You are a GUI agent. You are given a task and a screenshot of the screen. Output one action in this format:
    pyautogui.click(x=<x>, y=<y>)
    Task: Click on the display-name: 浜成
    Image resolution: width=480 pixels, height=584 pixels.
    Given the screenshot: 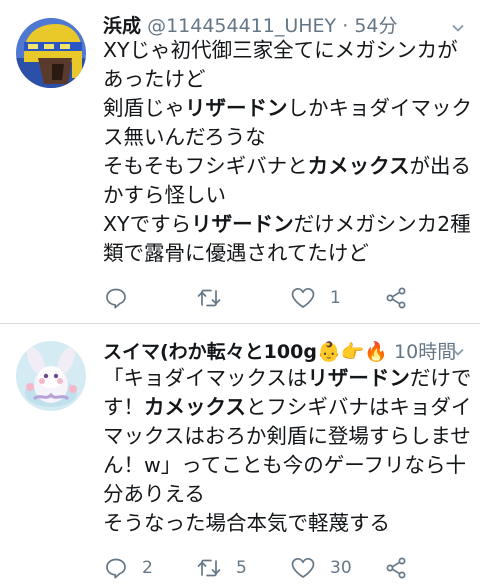 What is the action you would take?
    pyautogui.click(x=122, y=26)
    